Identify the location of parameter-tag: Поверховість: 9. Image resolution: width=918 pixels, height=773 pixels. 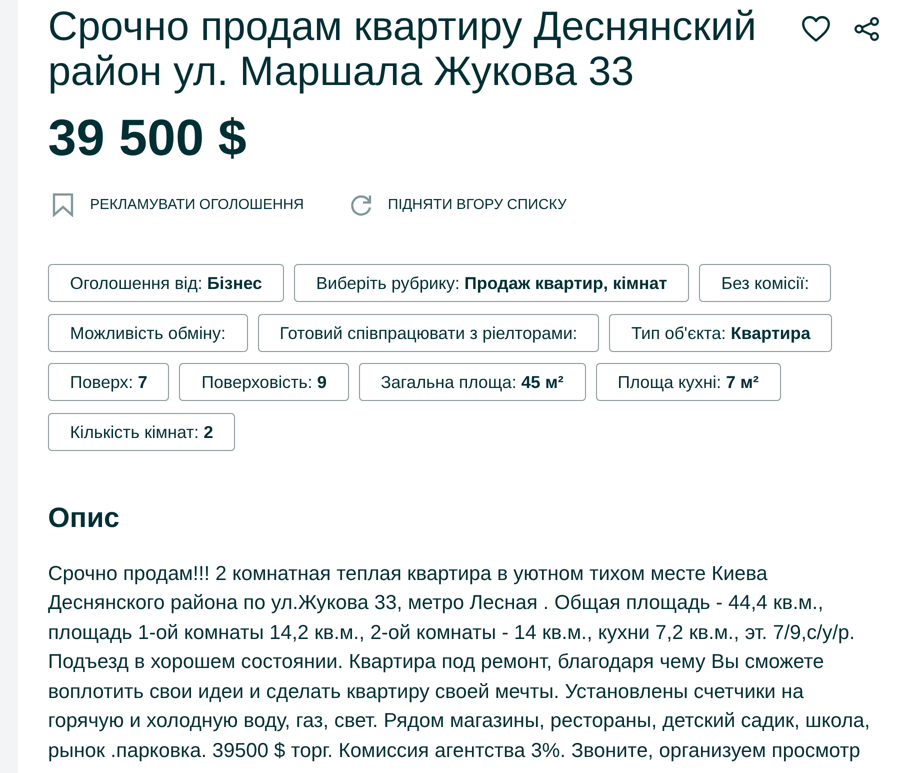
(264, 382).